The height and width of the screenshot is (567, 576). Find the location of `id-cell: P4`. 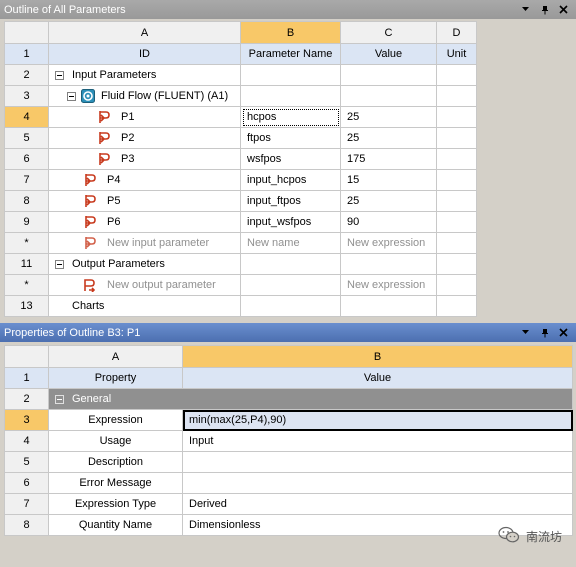

id-cell: P4 is located at coordinates (144, 180).